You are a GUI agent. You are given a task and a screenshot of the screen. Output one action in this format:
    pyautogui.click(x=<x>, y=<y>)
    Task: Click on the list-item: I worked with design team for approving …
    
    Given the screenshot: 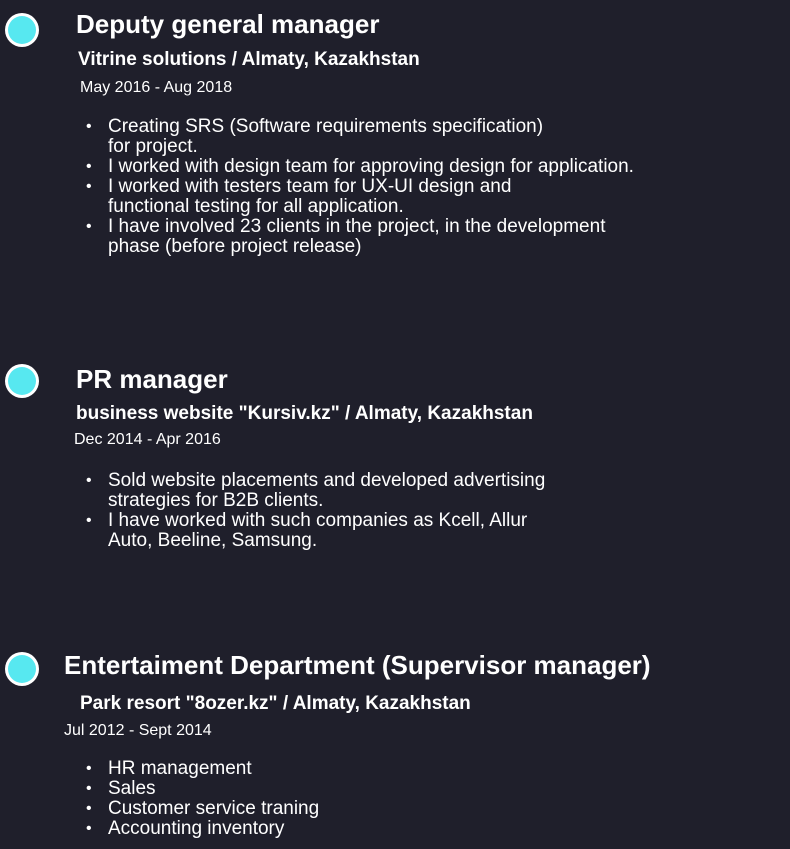 What is the action you would take?
    pyautogui.click(x=386, y=167)
    